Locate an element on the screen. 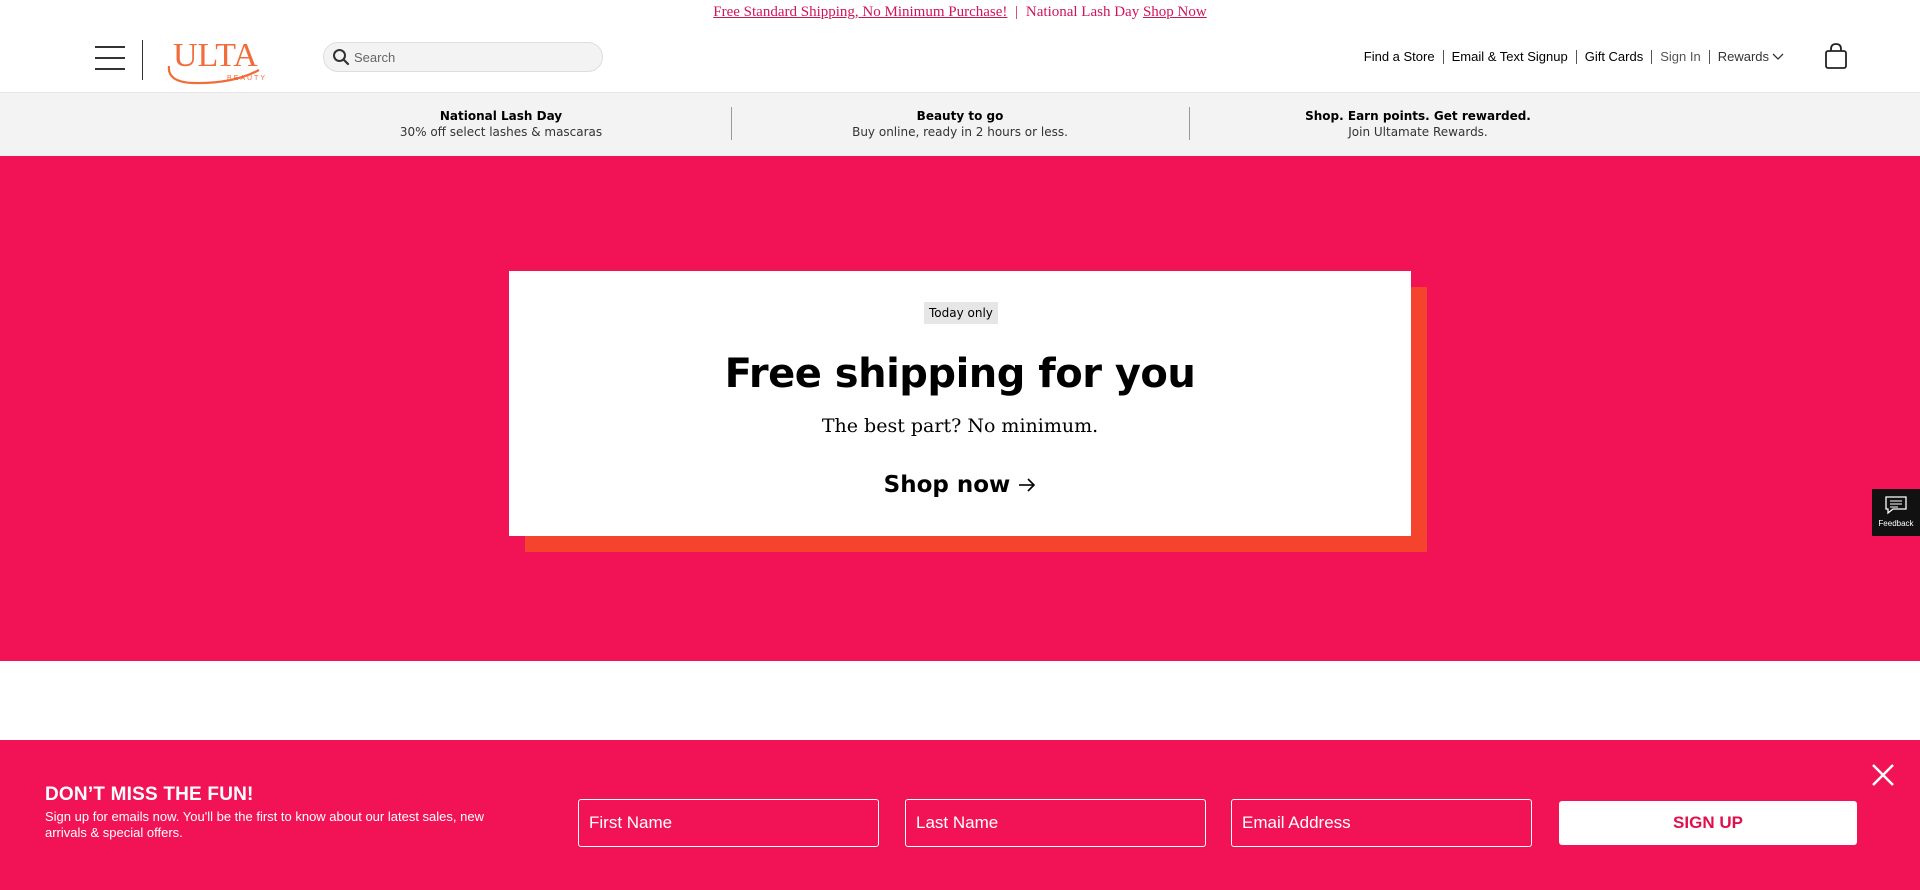 This screenshot has height=890, width=1920. feedback-label: Feedback is located at coordinates (1896, 523).